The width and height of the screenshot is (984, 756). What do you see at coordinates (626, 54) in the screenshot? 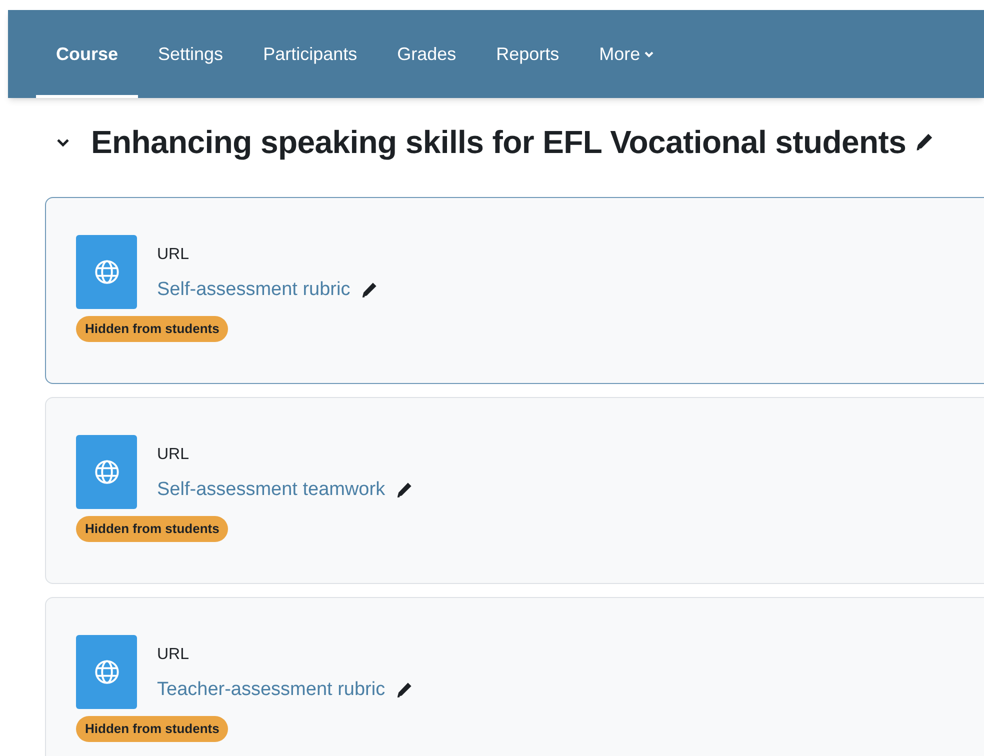
I see `nav-tab: More` at bounding box center [626, 54].